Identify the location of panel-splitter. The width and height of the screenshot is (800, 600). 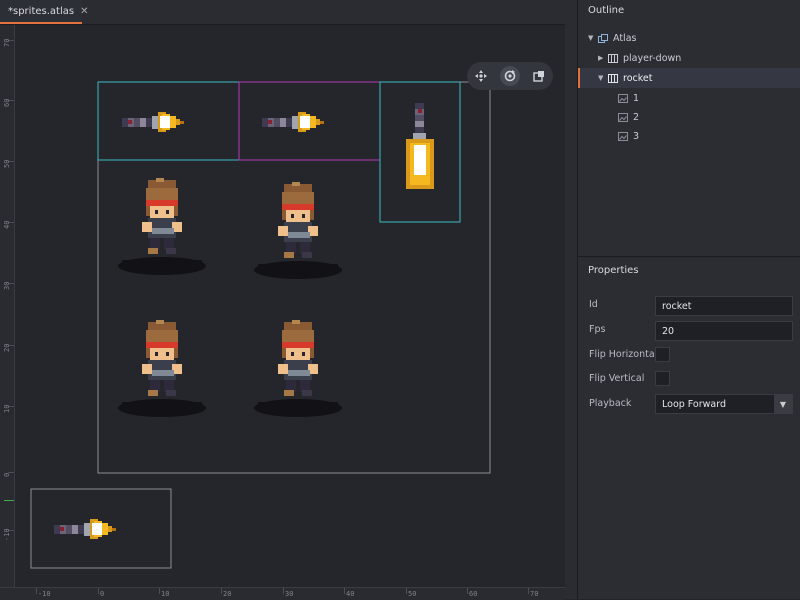
(571, 299).